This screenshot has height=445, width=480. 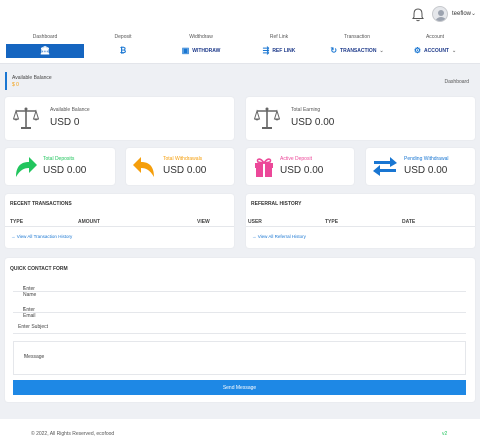 What do you see at coordinates (461, 14) in the screenshot?
I see `username: teeflow` at bounding box center [461, 14].